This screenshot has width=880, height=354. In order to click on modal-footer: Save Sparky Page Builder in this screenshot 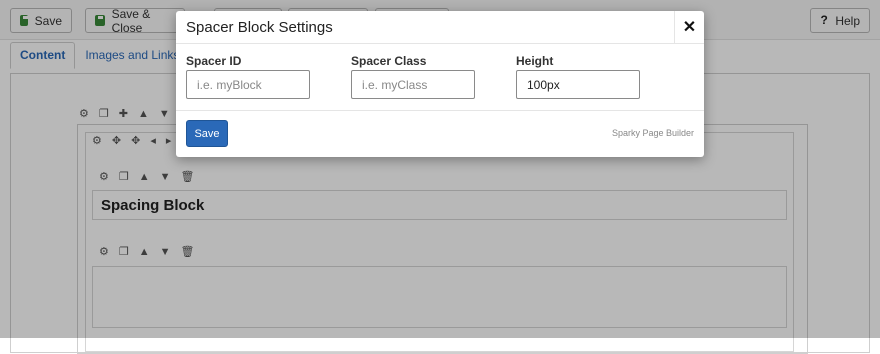, I will do `click(440, 133)`.